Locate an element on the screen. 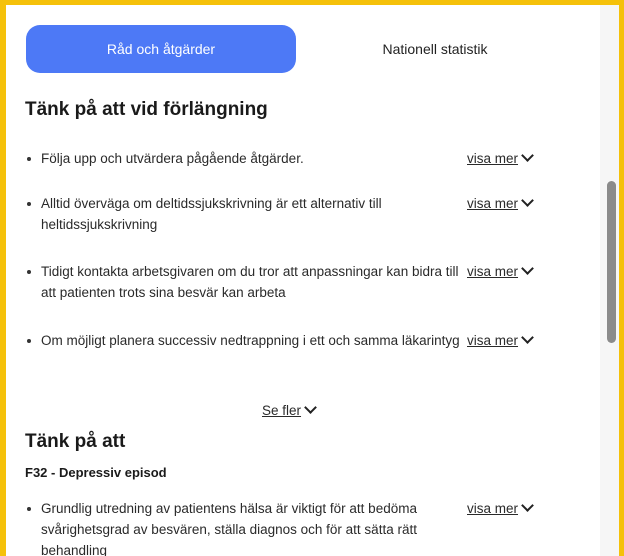 Image resolution: width=624 pixels, height=556 pixels. se-fler-label: Se fler is located at coordinates (282, 410).